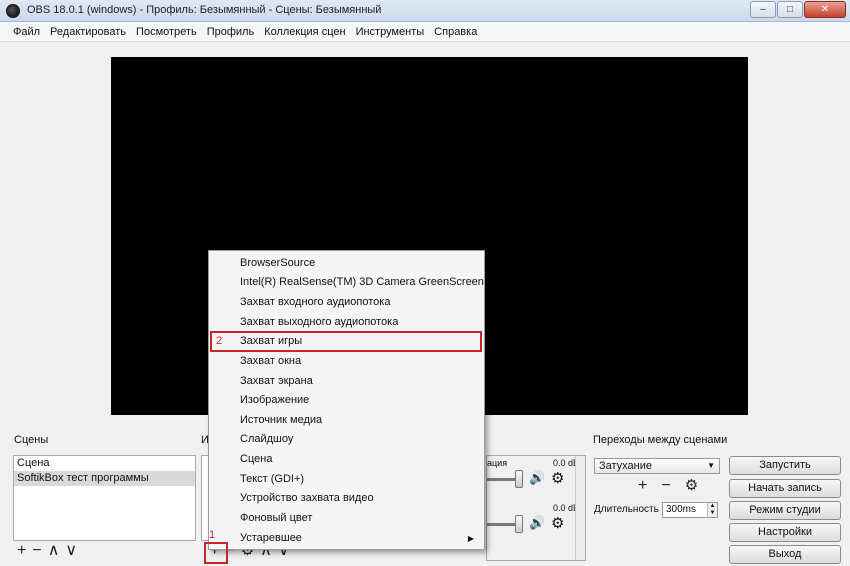 The width and height of the screenshot is (850, 566). I want to click on menu-item-slideshow: Слайдшоу, so click(346, 439).